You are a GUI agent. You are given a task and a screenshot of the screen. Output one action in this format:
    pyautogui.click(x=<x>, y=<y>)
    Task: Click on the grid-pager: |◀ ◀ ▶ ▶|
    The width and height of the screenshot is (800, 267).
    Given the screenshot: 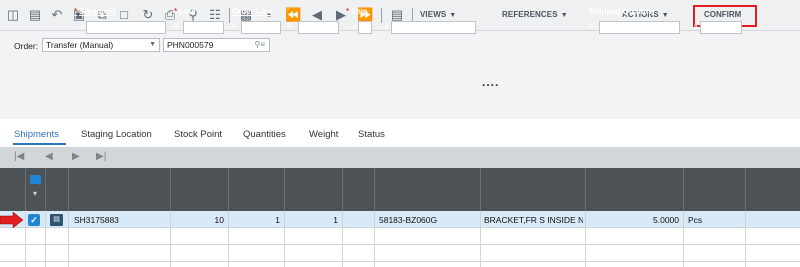 What is the action you would take?
    pyautogui.click(x=400, y=157)
    